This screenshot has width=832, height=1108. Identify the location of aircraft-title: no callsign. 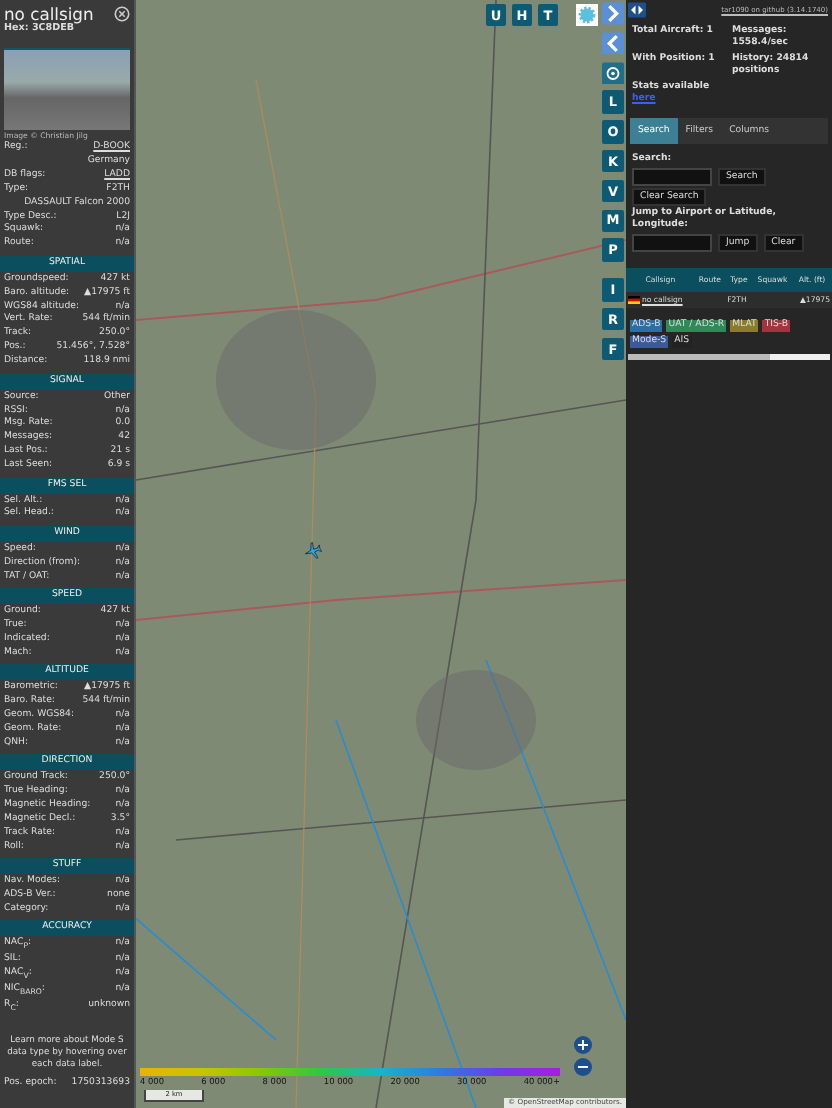
(49, 14).